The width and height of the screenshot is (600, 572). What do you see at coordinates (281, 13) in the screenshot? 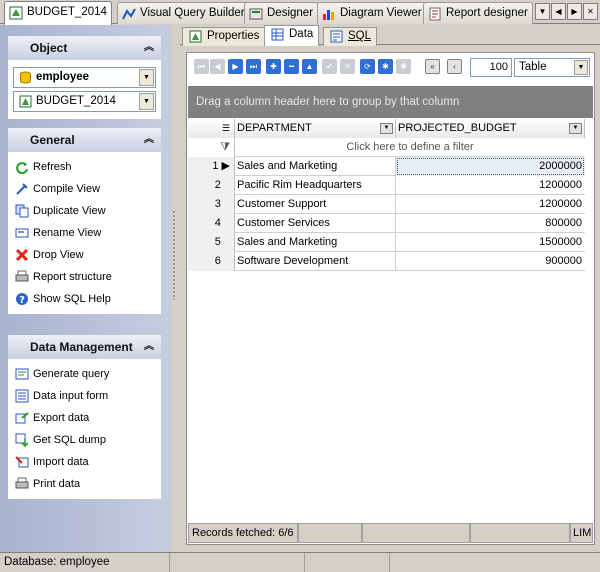
I see `doc-tab-designer: Designer` at bounding box center [281, 13].